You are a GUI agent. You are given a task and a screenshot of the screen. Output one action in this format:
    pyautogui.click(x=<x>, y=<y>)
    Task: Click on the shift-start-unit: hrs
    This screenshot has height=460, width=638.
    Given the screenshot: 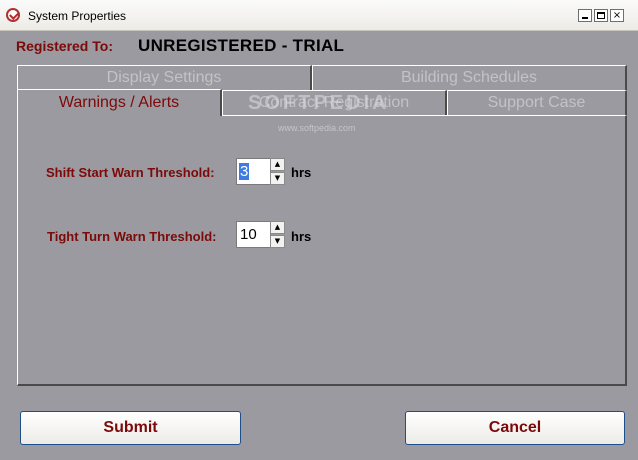 What is the action you would take?
    pyautogui.click(x=301, y=172)
    